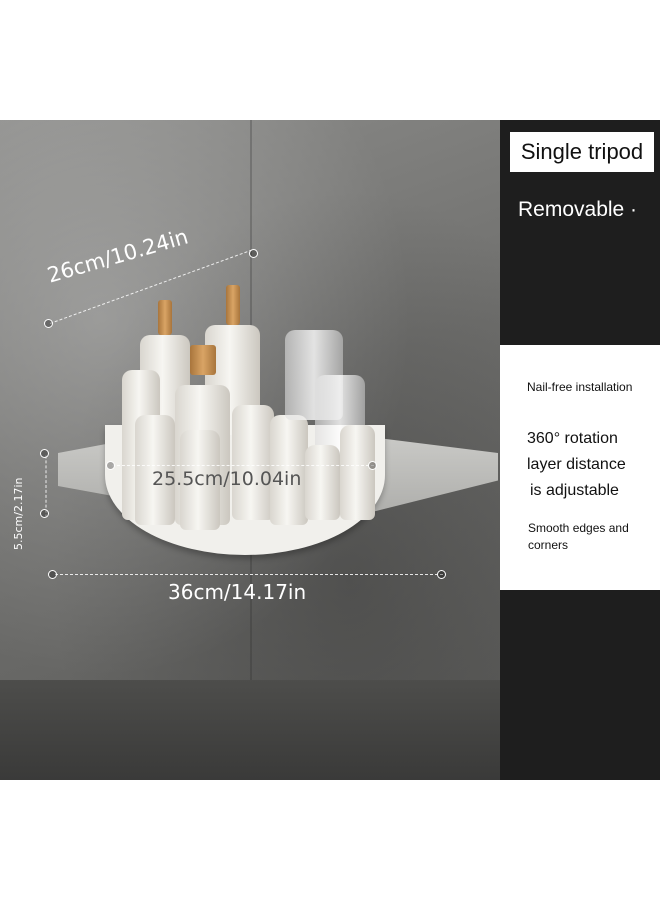 This screenshot has height=900, width=660. I want to click on depth-dimension-label: 26cm/10.24in, so click(117, 256).